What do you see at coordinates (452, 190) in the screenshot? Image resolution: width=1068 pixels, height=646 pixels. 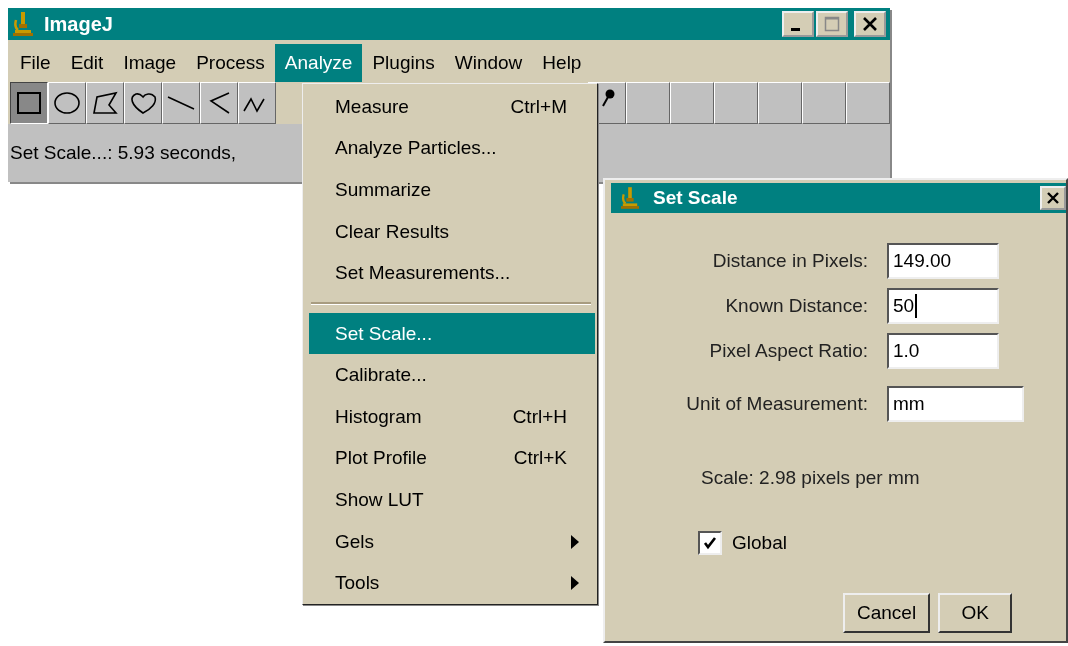 I see `menu-item: Summarize` at bounding box center [452, 190].